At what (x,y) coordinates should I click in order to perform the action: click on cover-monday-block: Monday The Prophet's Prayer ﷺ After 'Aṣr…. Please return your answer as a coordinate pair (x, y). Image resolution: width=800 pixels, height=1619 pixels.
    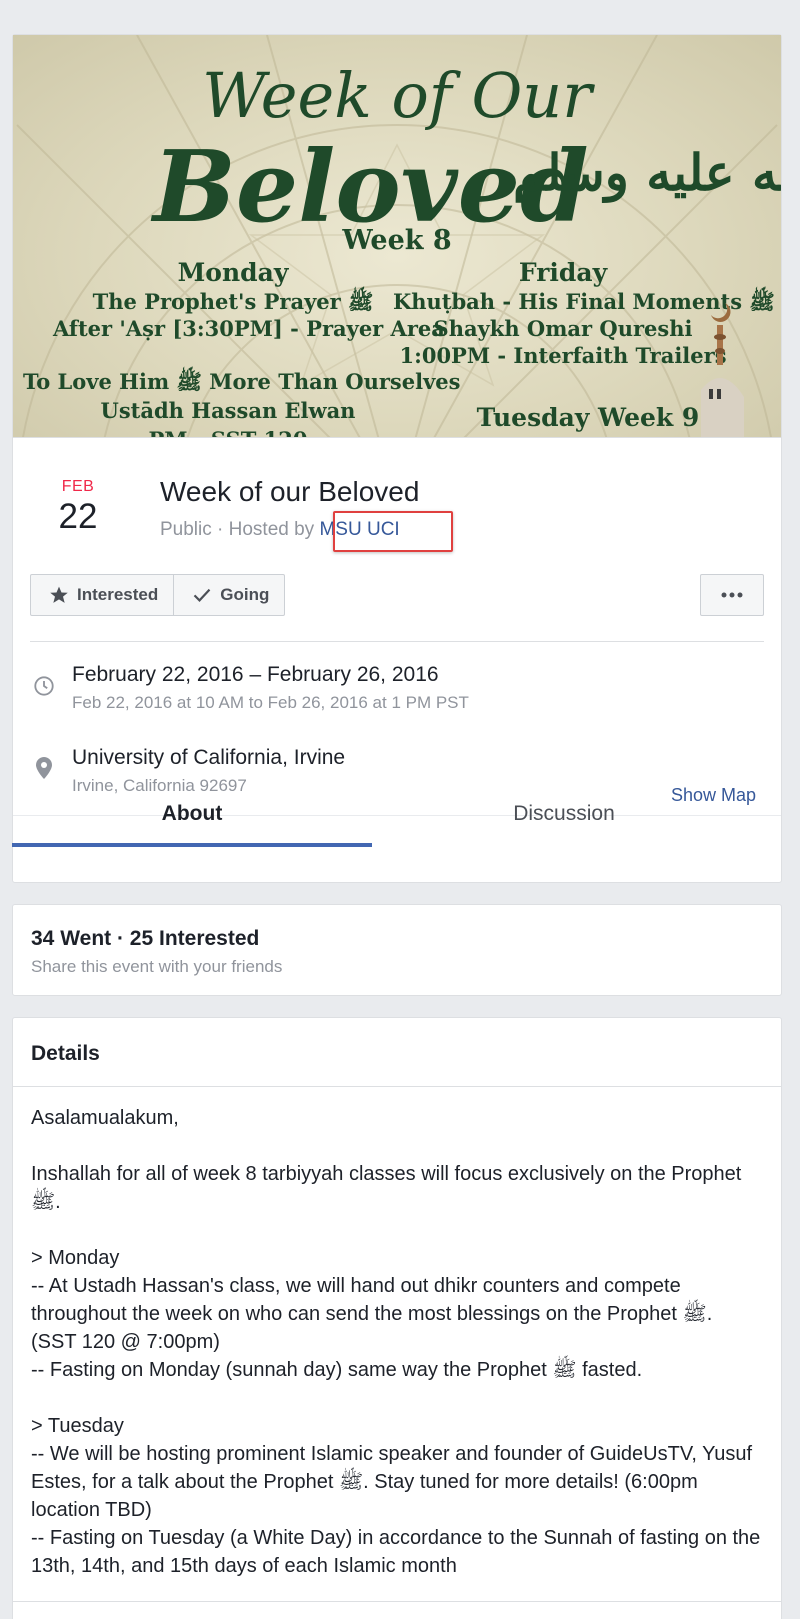
    Looking at the image, I should click on (249, 300).